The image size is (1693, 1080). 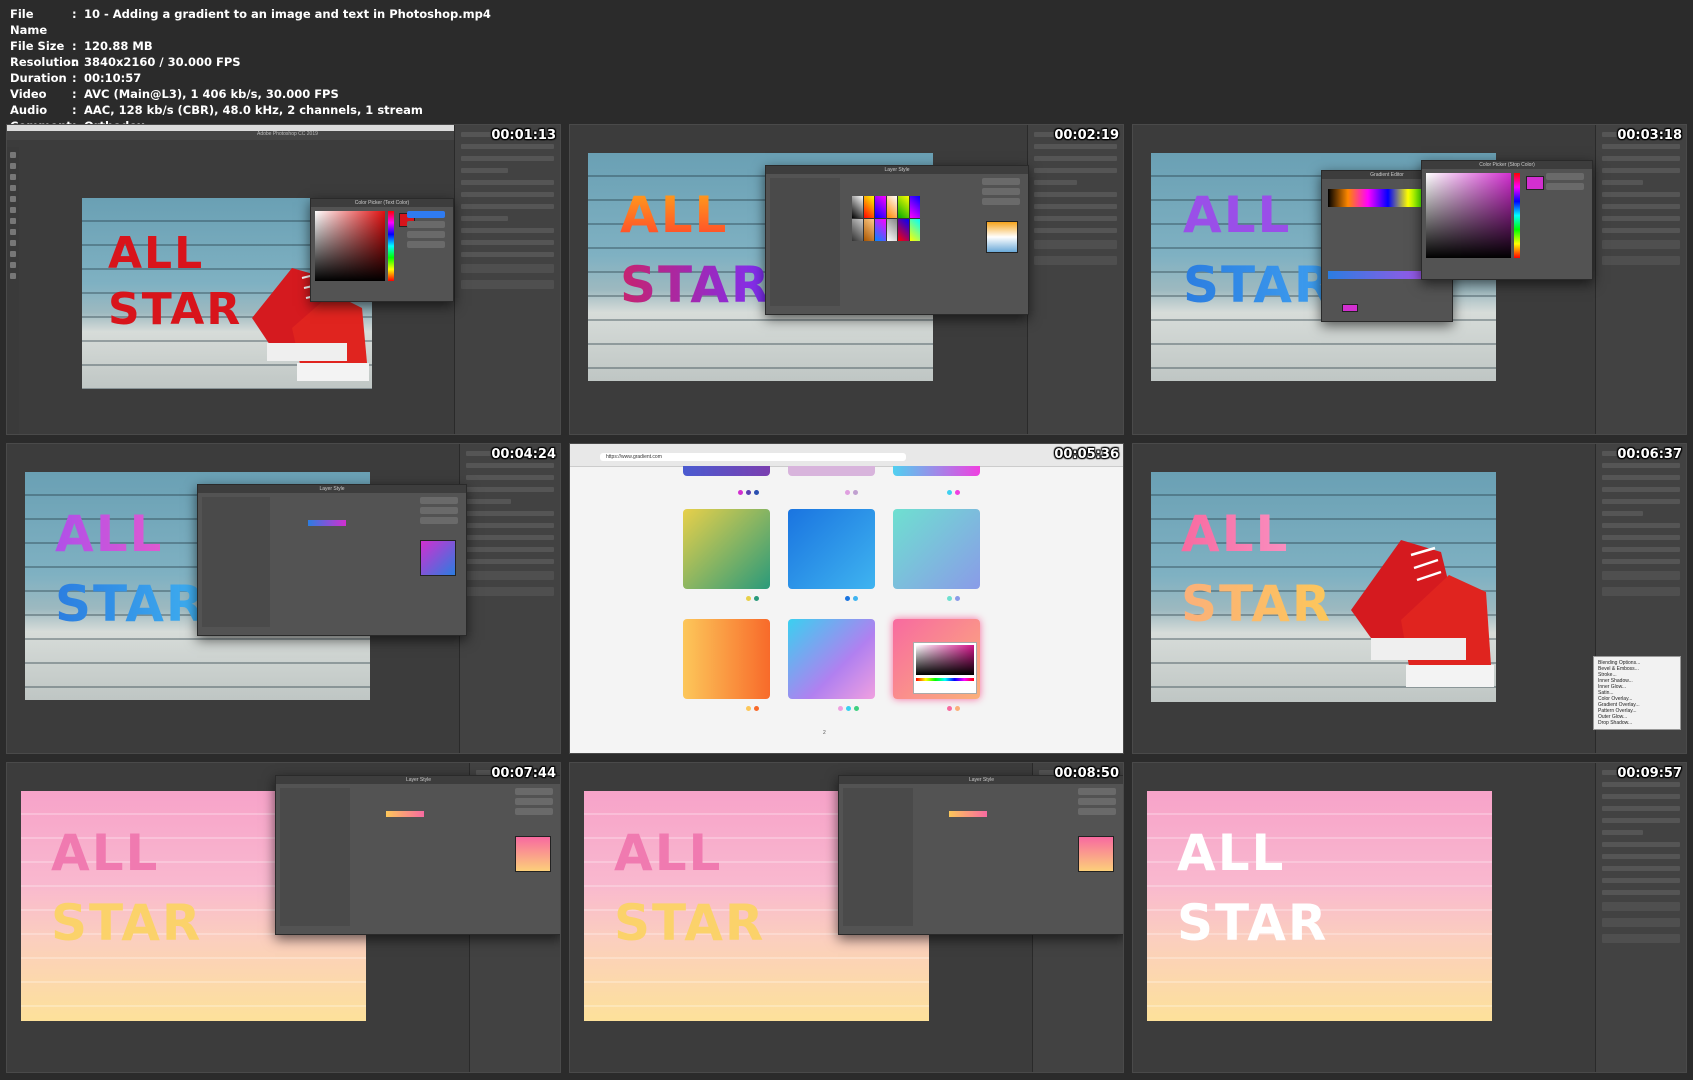 I want to click on timestamp: 00:02:19, so click(x=1086, y=135).